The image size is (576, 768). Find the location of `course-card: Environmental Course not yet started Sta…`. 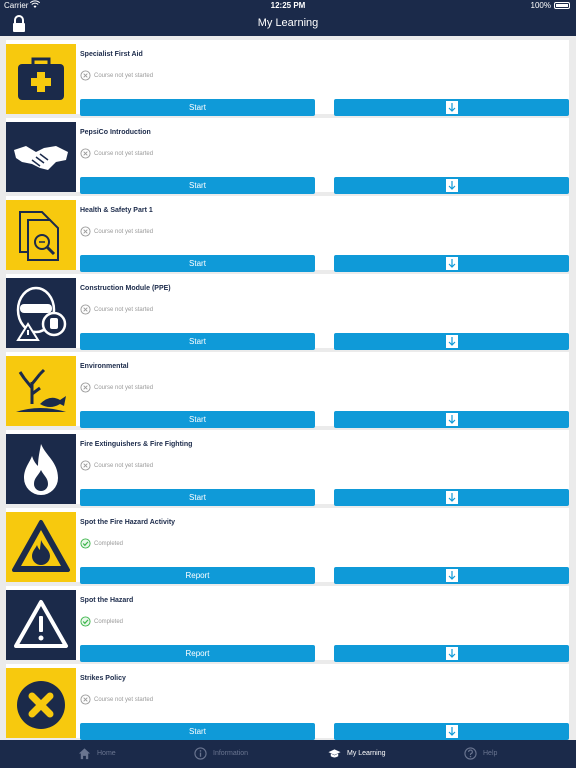

course-card: Environmental Course not yet started Sta… is located at coordinates (287, 390).